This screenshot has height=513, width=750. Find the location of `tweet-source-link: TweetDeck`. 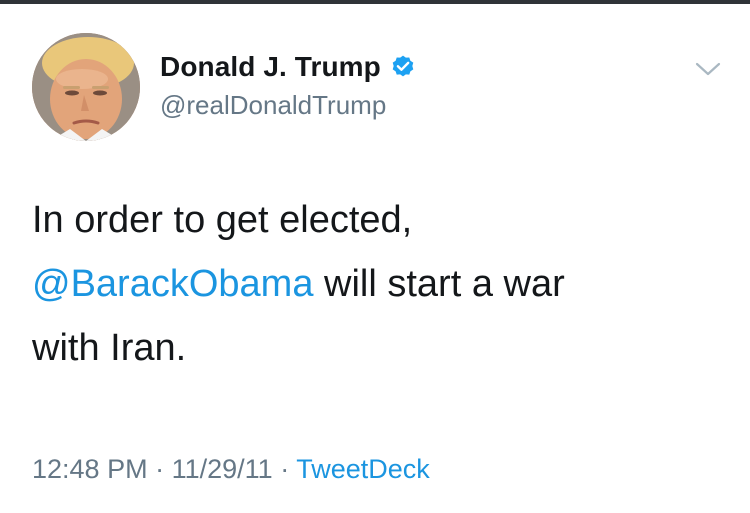

tweet-source-link: TweetDeck is located at coordinates (363, 469).